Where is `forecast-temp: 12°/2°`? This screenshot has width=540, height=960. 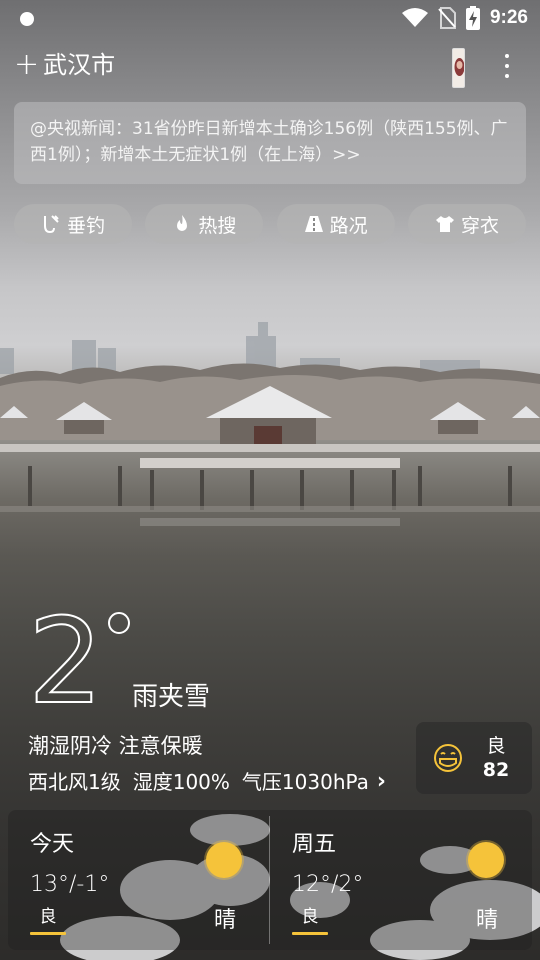 forecast-temp: 12°/2° is located at coordinates (328, 884).